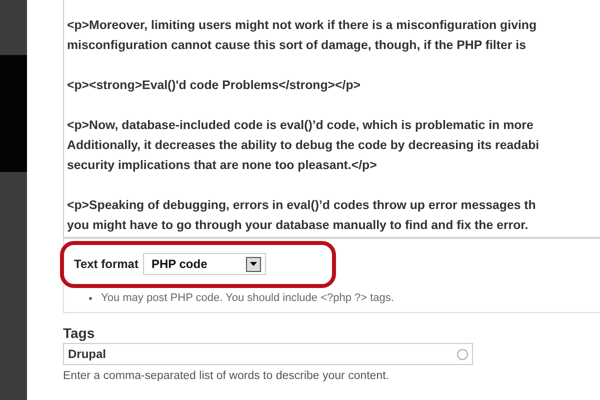 The height and width of the screenshot is (400, 600). I want to click on circle-icon, so click(462, 354).